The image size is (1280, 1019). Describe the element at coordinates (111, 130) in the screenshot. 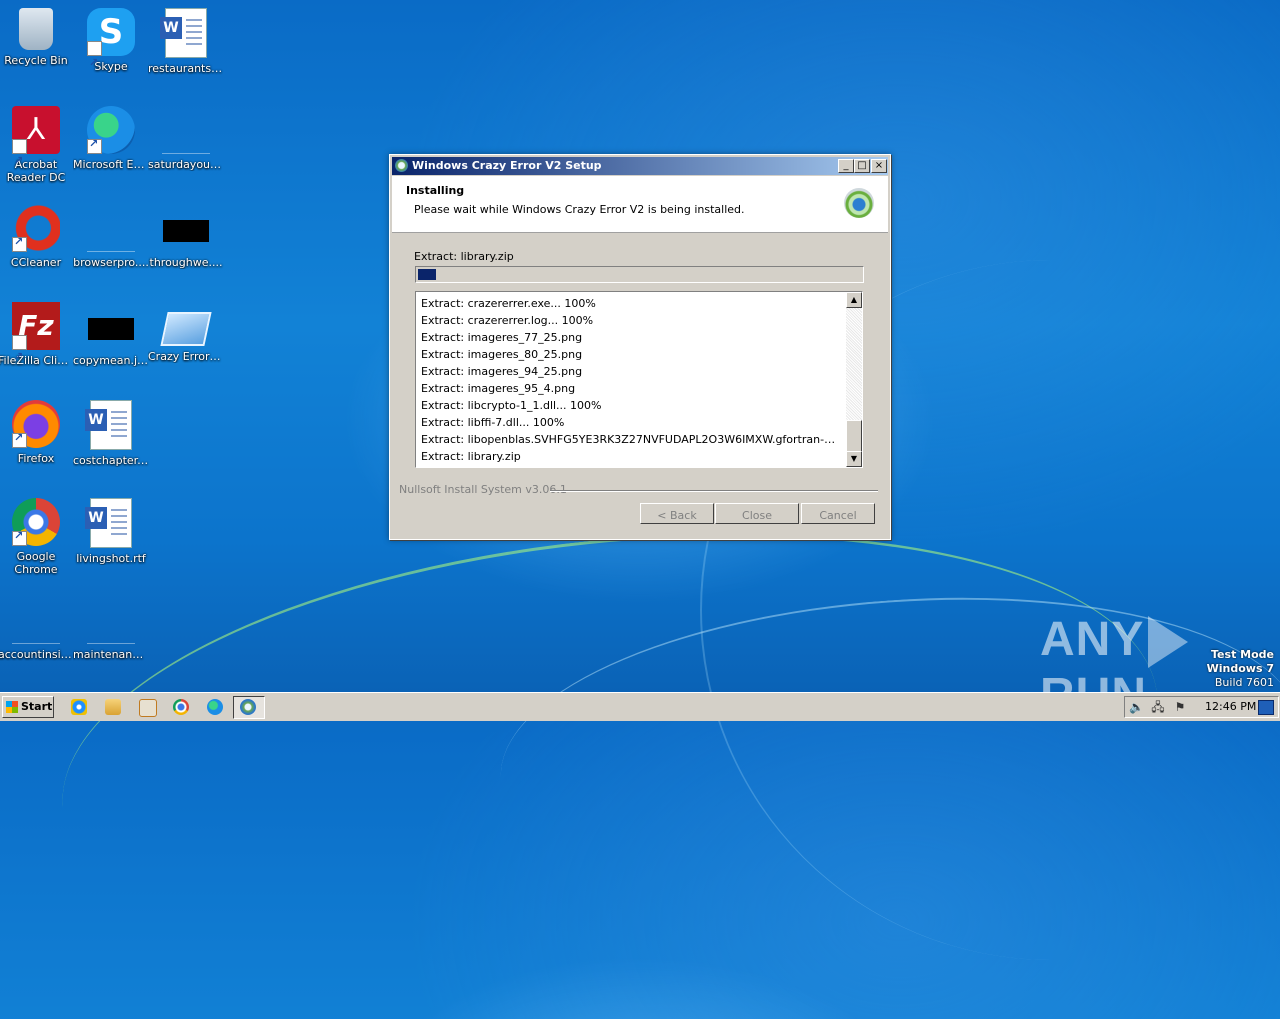

I see `edge-icon` at that location.